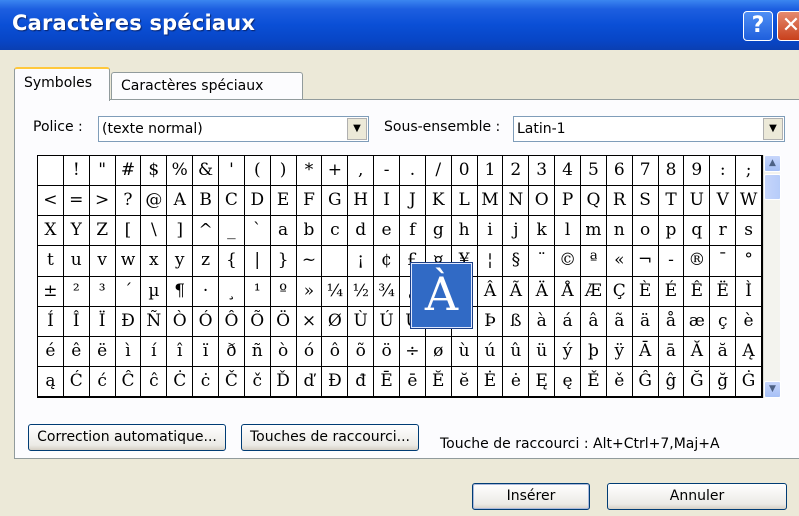 The image size is (799, 516). I want to click on char-cell: Ĕ, so click(438, 381).